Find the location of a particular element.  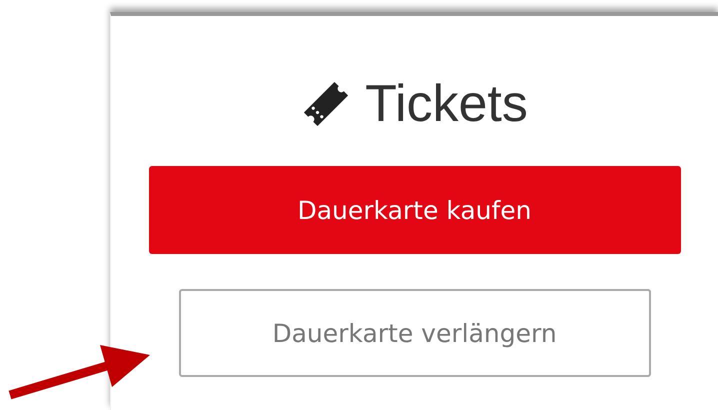

renew-button: Dauerkarte verlängern is located at coordinates (414, 333).